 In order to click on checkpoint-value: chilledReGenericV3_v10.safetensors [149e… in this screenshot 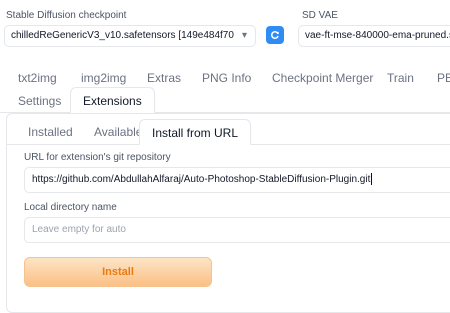, I will do `click(122, 35)`.